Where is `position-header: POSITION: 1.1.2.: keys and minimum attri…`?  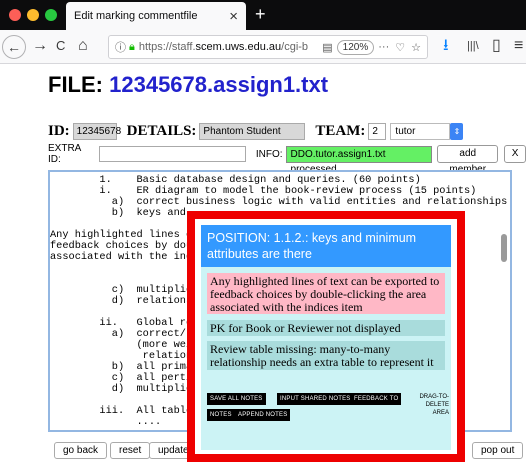 position-header: POSITION: 1.1.2.: keys and minimum attri… is located at coordinates (326, 246).